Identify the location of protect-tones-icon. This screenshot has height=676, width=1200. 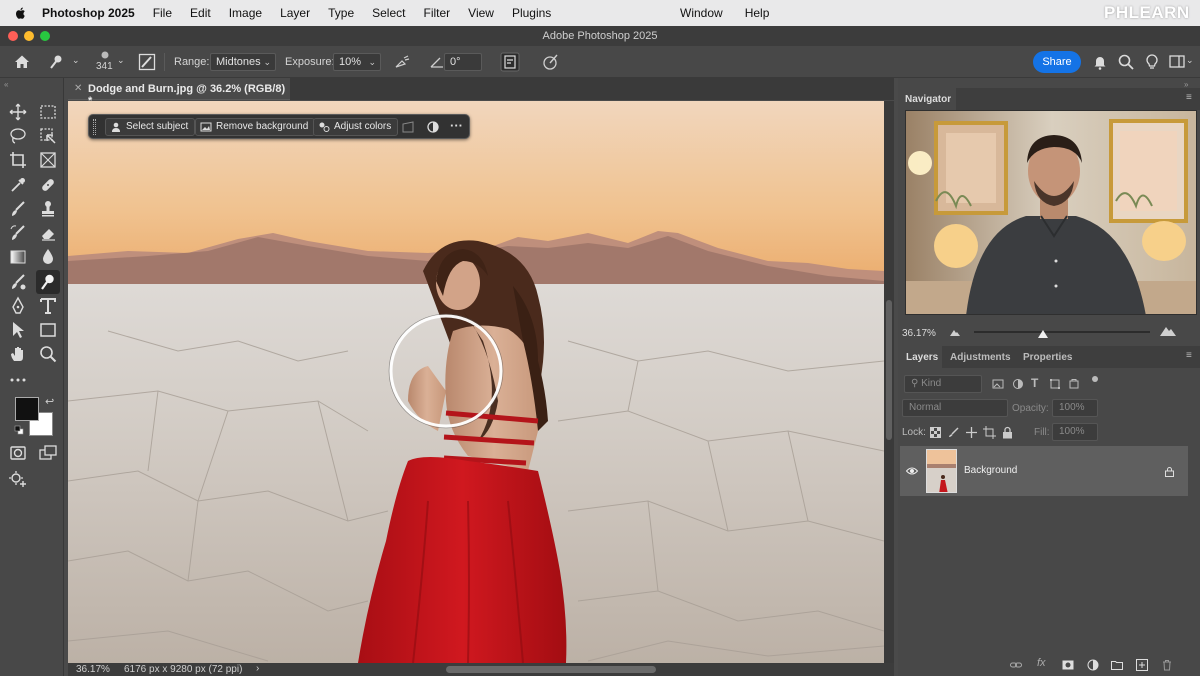
(510, 62).